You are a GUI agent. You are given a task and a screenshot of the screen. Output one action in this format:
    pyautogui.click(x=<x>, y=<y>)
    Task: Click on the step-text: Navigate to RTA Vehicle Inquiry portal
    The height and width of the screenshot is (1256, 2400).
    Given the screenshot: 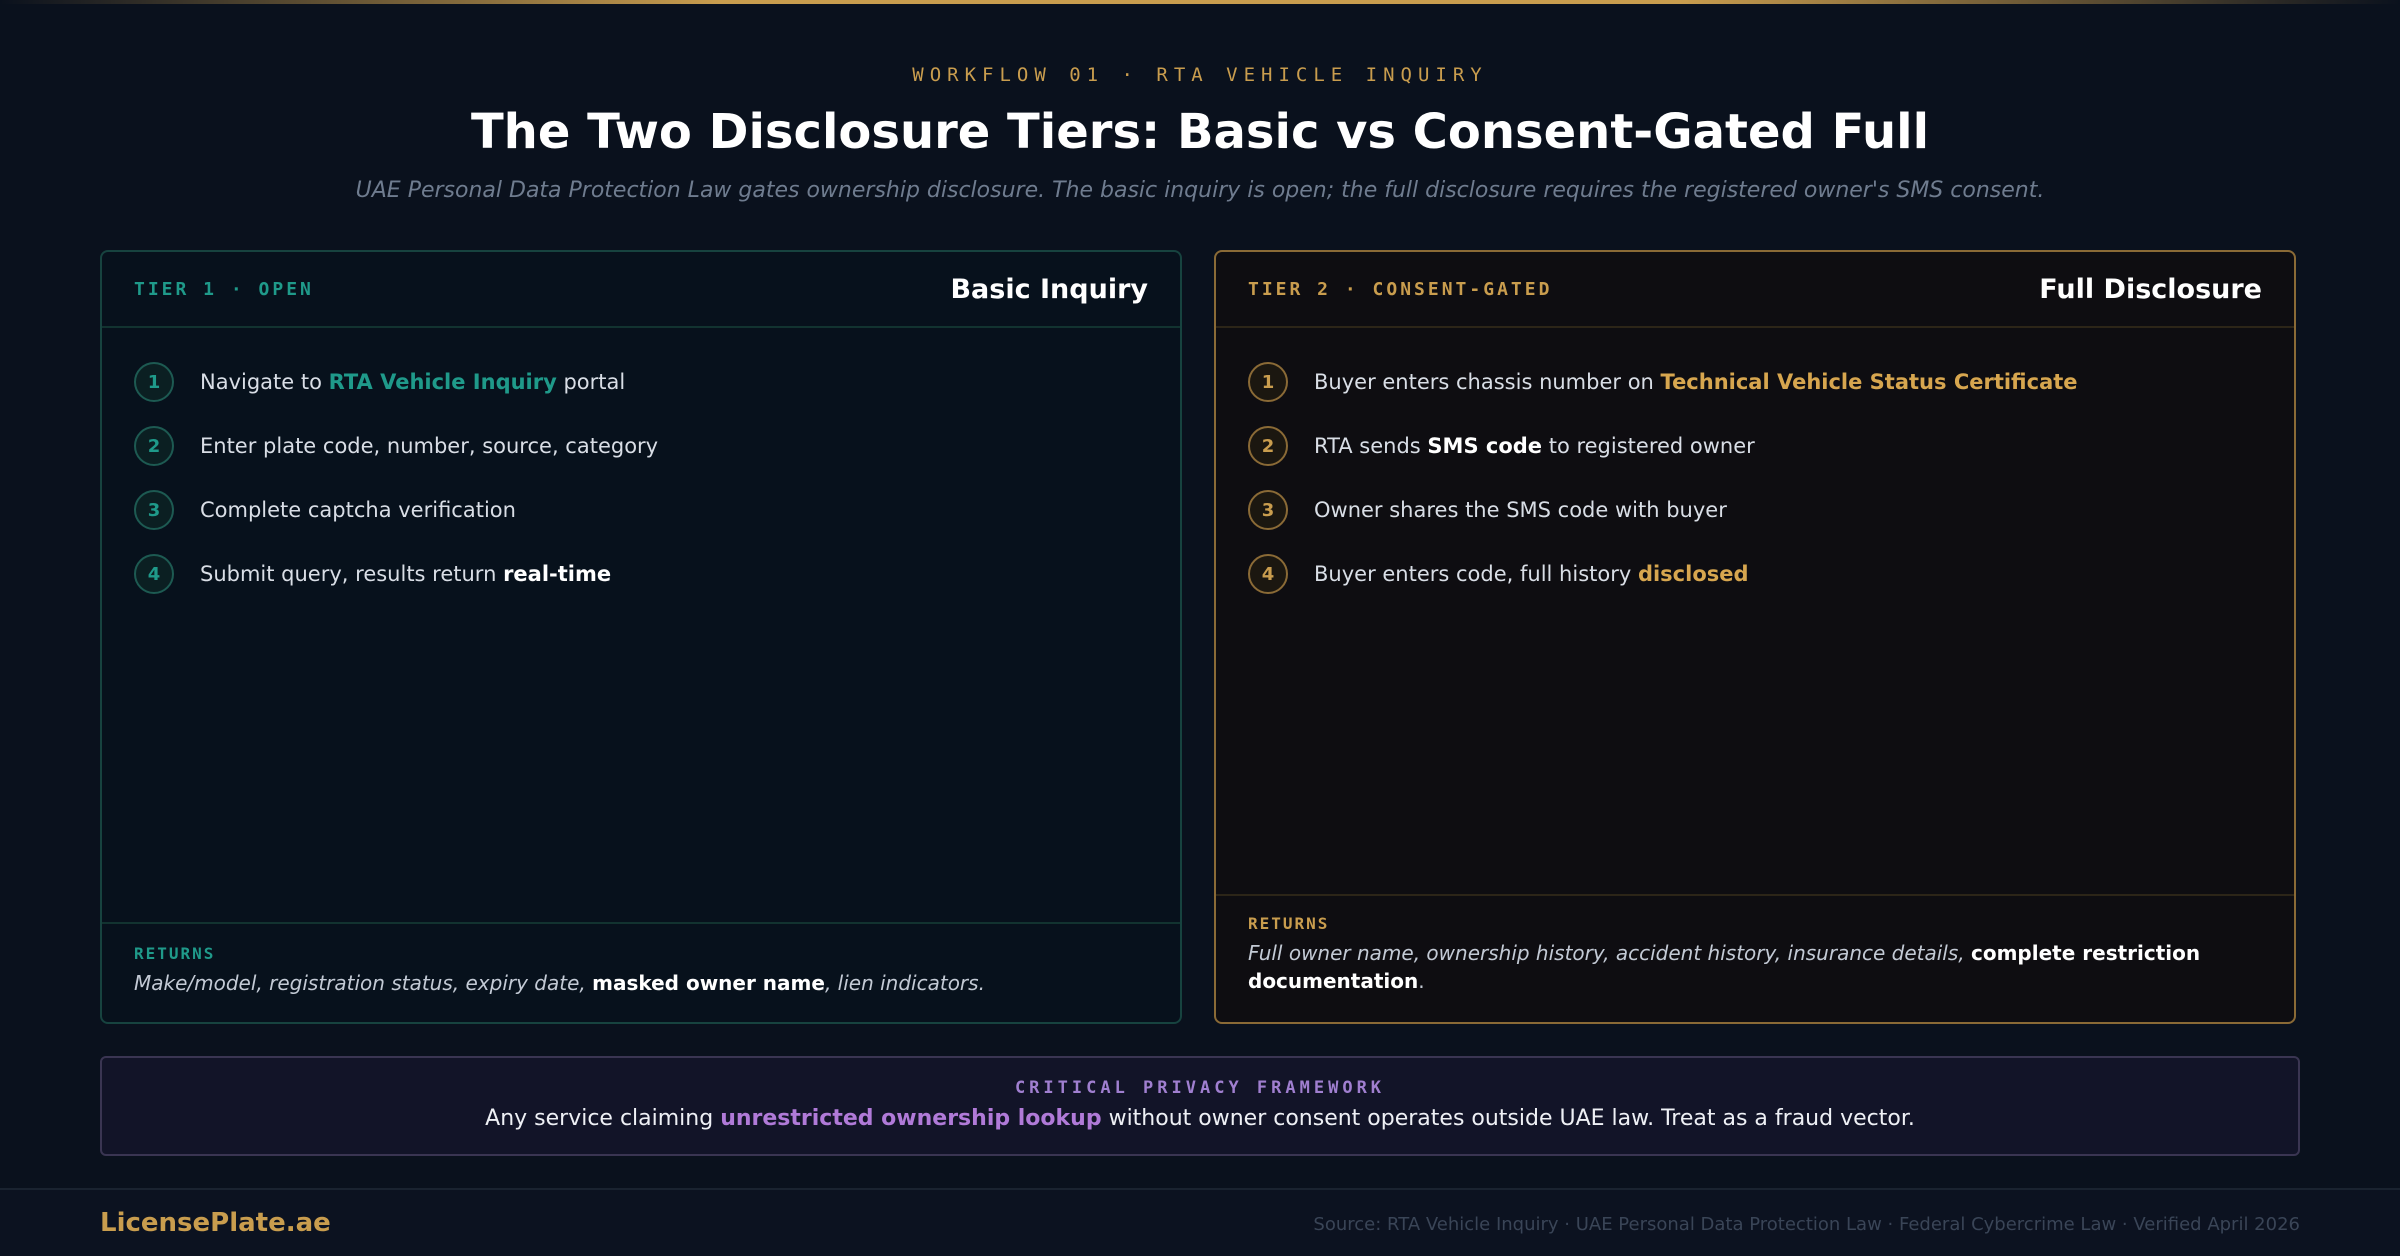 What is the action you would take?
    pyautogui.click(x=413, y=382)
    